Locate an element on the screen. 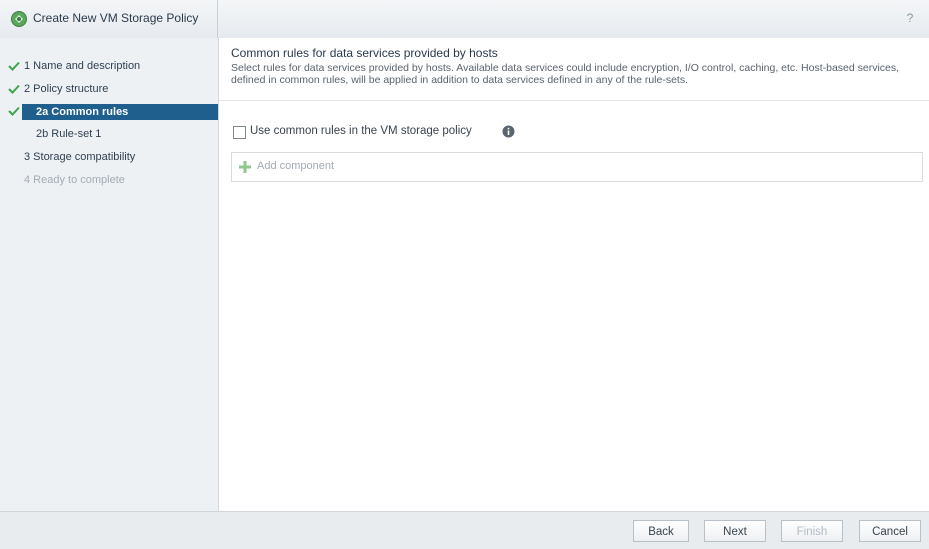  window-title: Create New VM Storage Policy is located at coordinates (116, 18).